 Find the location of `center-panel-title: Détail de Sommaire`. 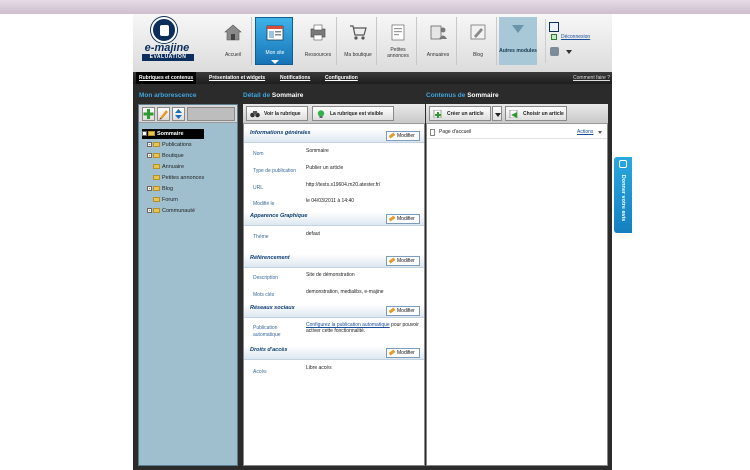

center-panel-title: Détail de Sommaire is located at coordinates (273, 96).